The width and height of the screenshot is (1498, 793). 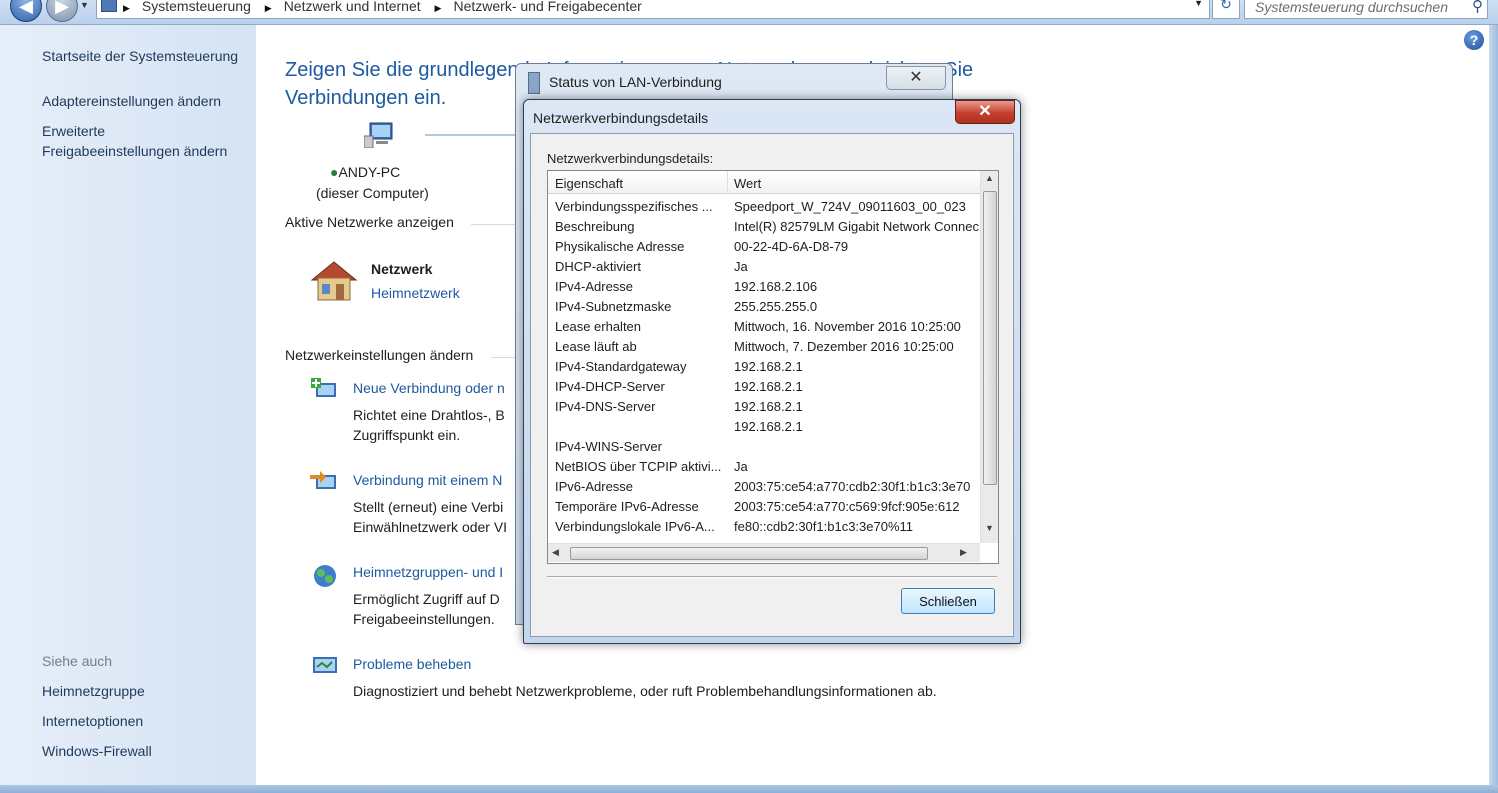 What do you see at coordinates (764, 182) in the screenshot?
I see `list-header: Eigenschaft Wert` at bounding box center [764, 182].